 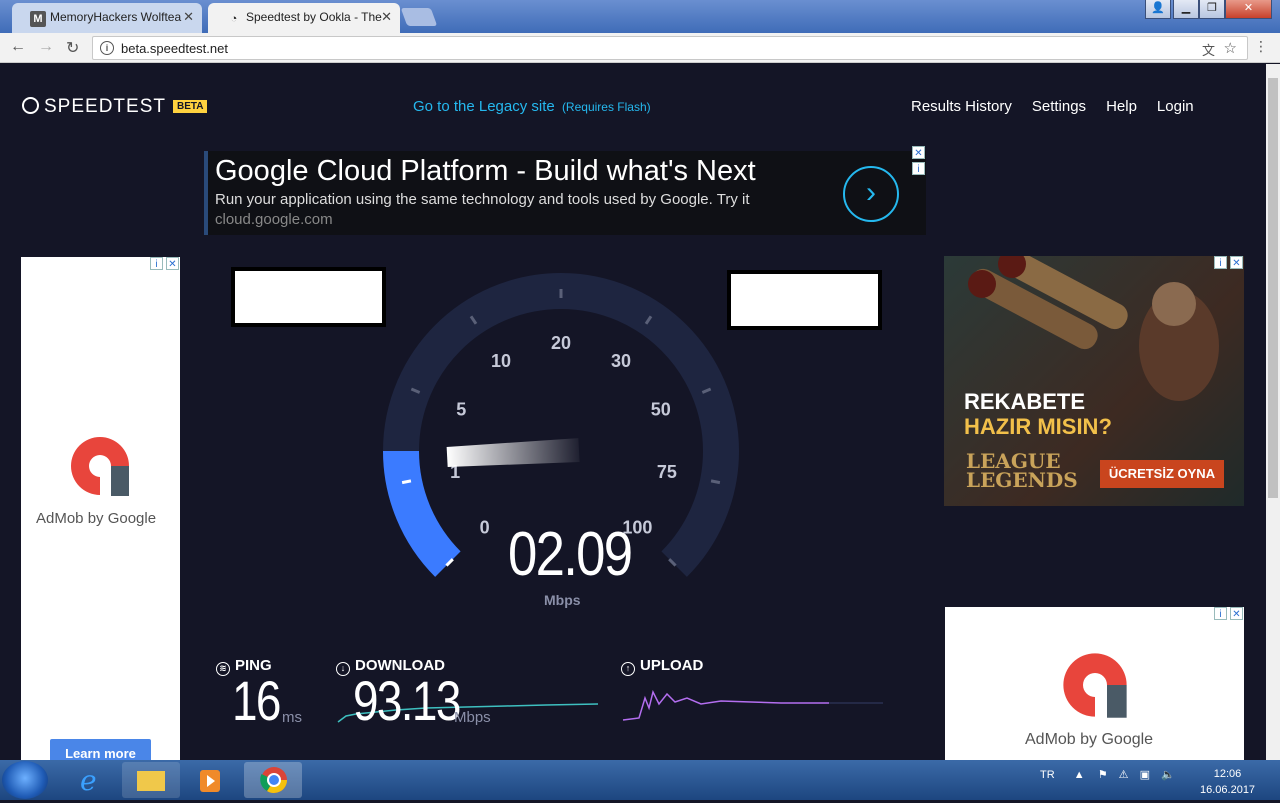 I want to click on ping-value: 16, so click(x=256, y=700).